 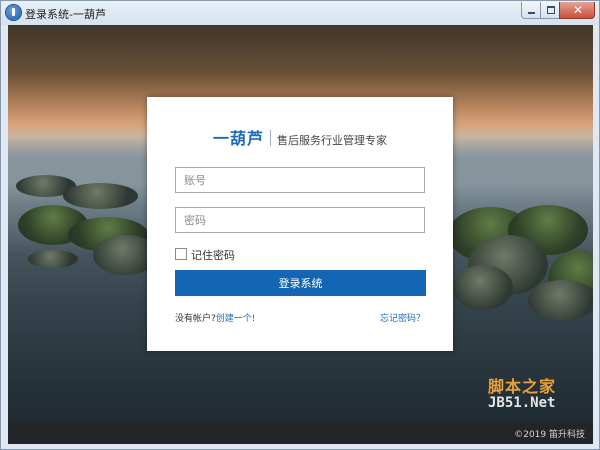 What do you see at coordinates (300, 433) in the screenshot?
I see `footer-bar: ©2019 笛升科技` at bounding box center [300, 433].